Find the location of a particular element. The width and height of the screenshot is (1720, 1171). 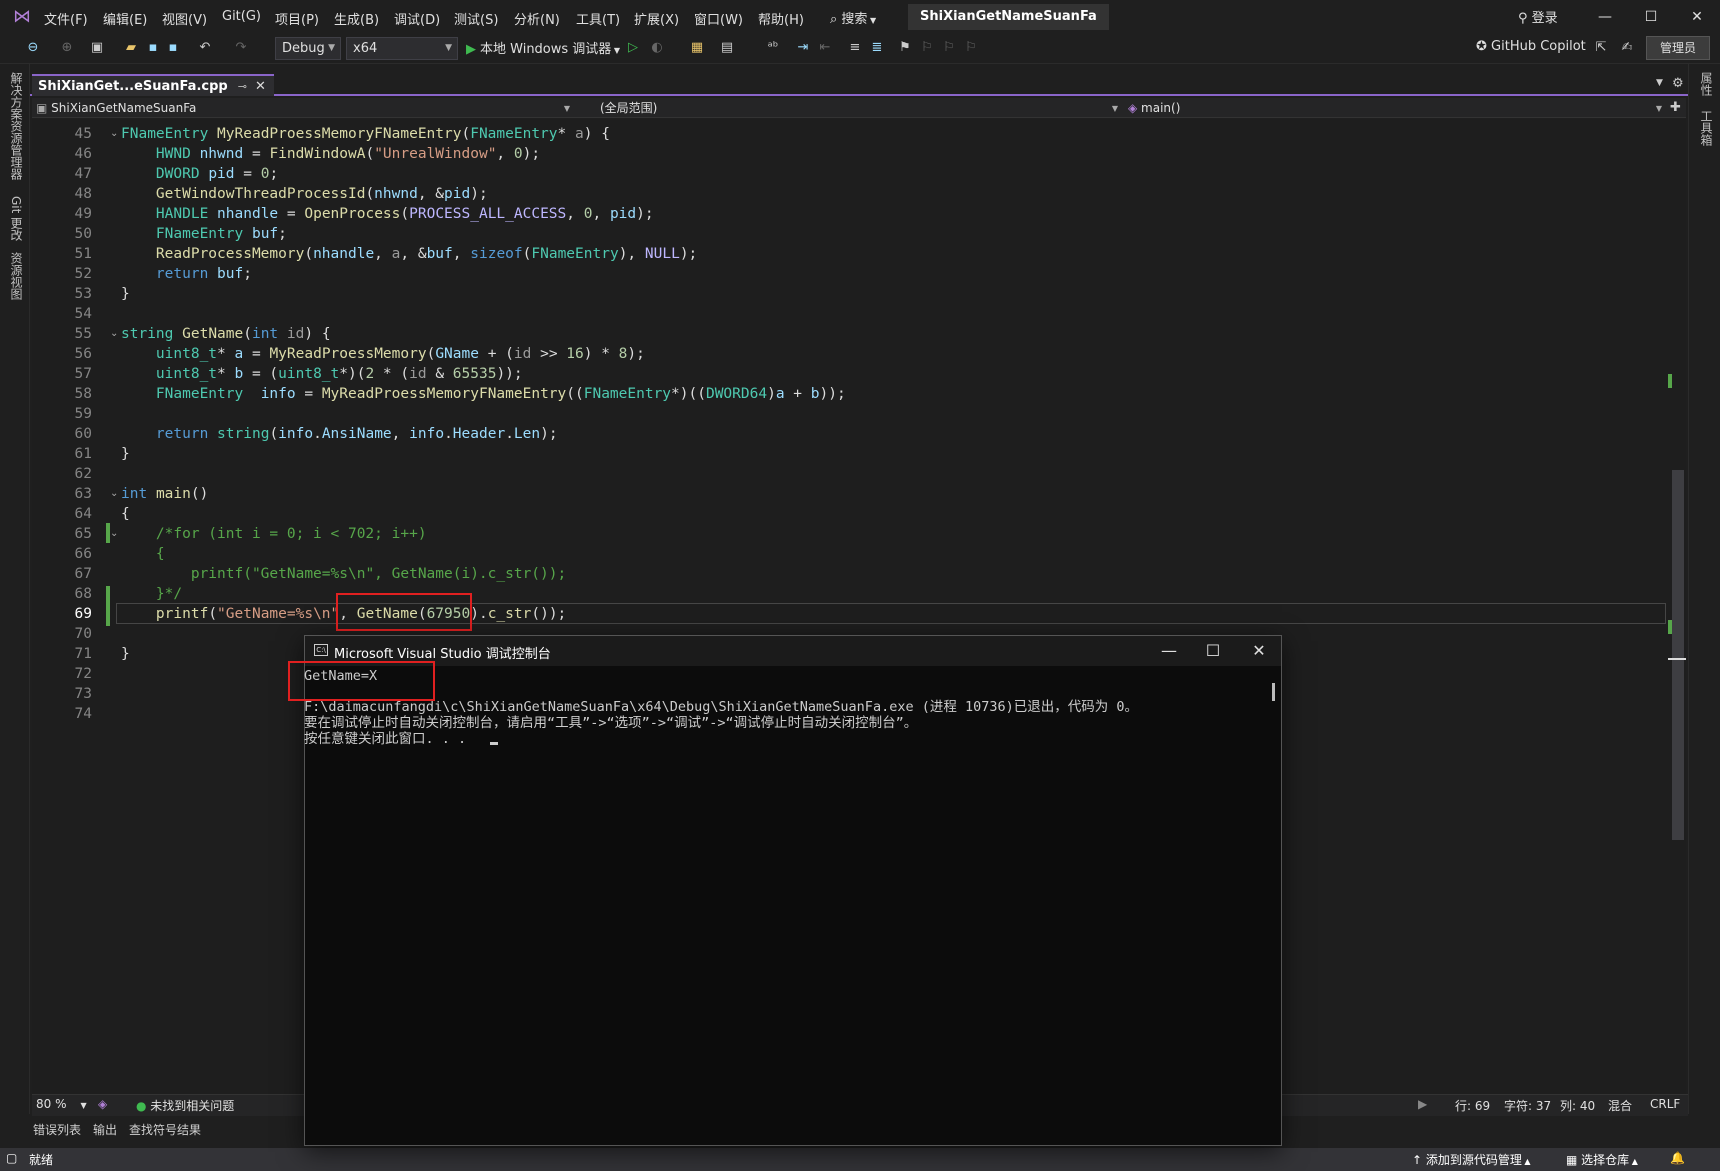

line-ending: CRLF is located at coordinates (1665, 1104).